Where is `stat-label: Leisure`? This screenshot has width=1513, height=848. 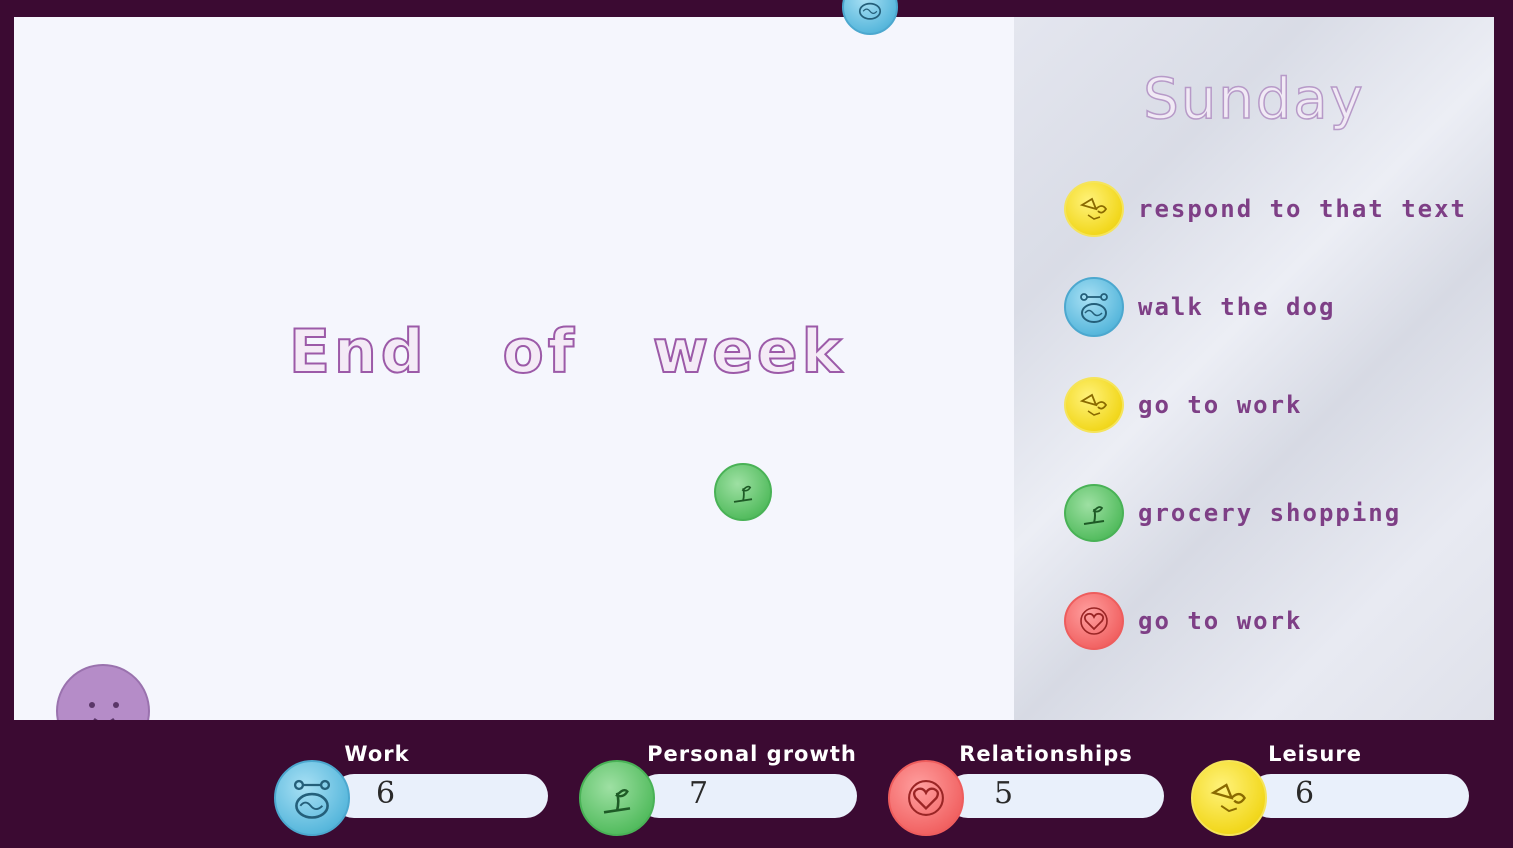 stat-label: Leisure is located at coordinates (1315, 754).